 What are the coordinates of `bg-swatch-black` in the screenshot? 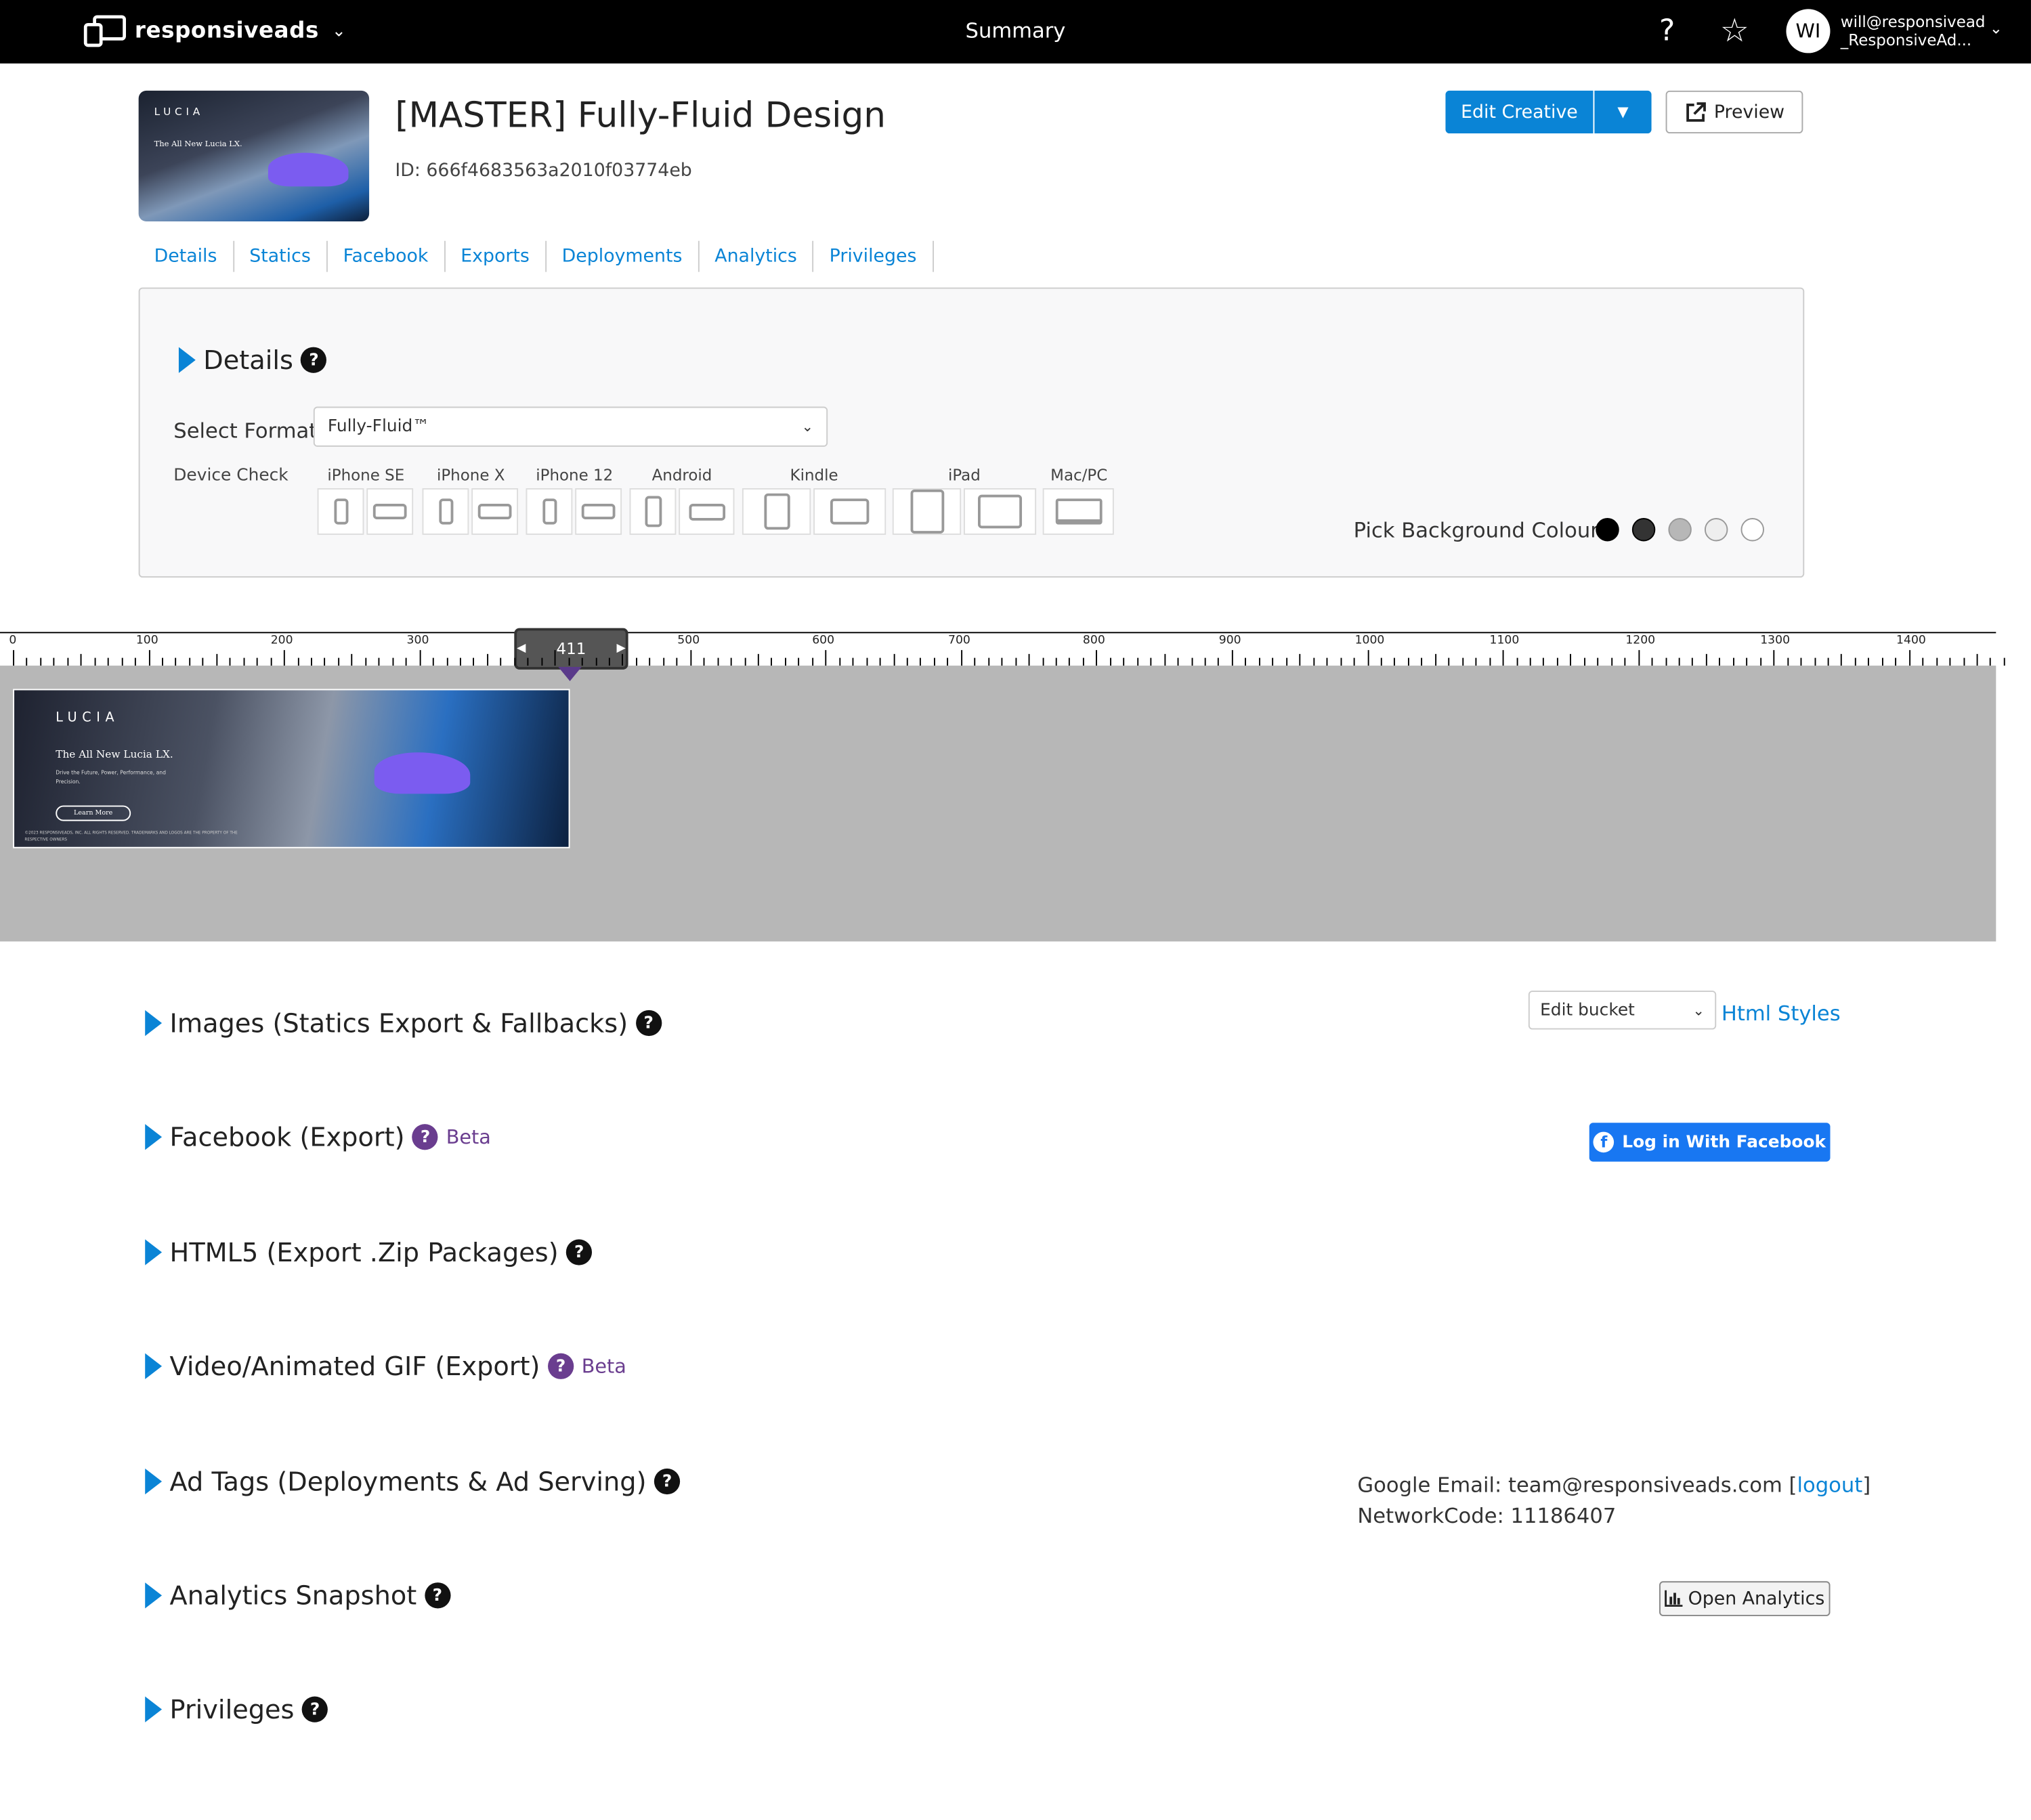 It's located at (1607, 530).